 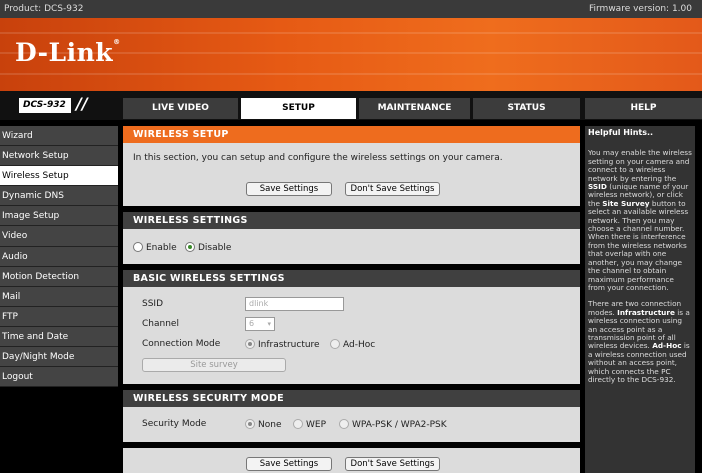 I want to click on disable-radio, so click(x=190, y=247).